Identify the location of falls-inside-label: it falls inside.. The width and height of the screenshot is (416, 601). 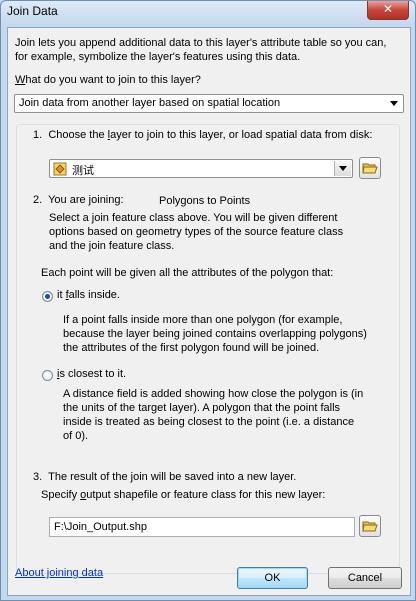
(88, 295).